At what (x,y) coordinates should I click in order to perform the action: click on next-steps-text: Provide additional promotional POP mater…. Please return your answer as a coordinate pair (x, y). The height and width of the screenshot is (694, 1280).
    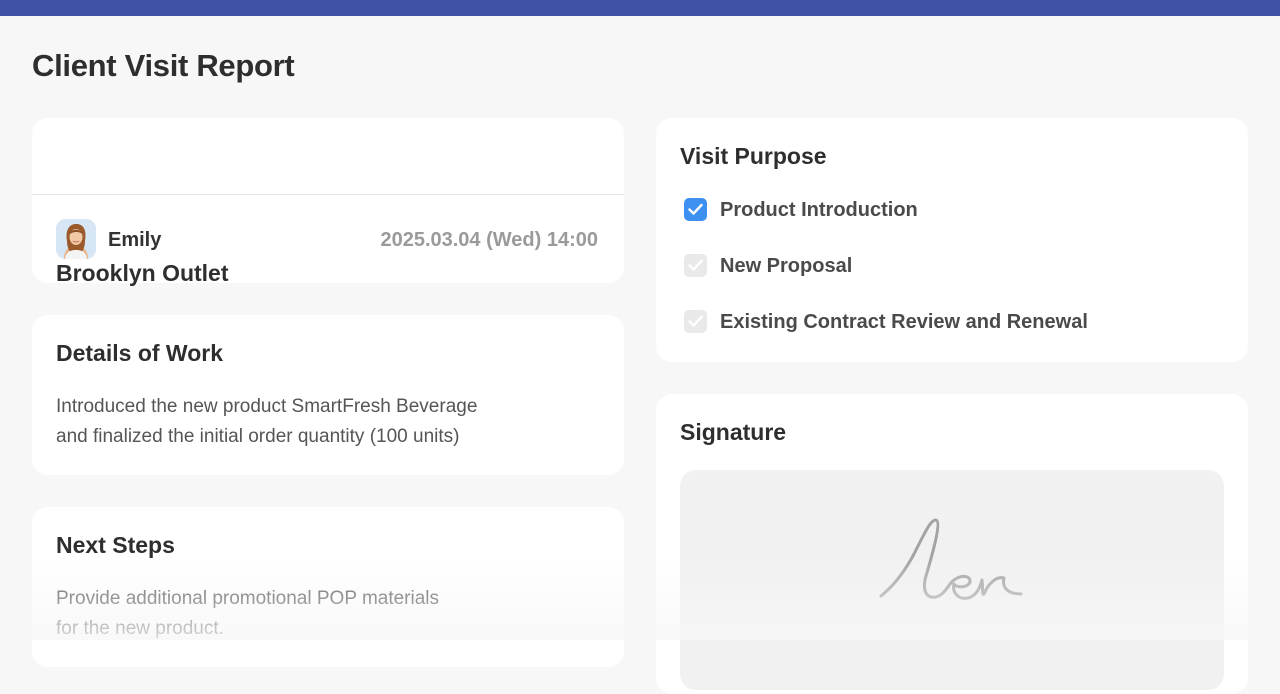
    Looking at the image, I should click on (247, 614).